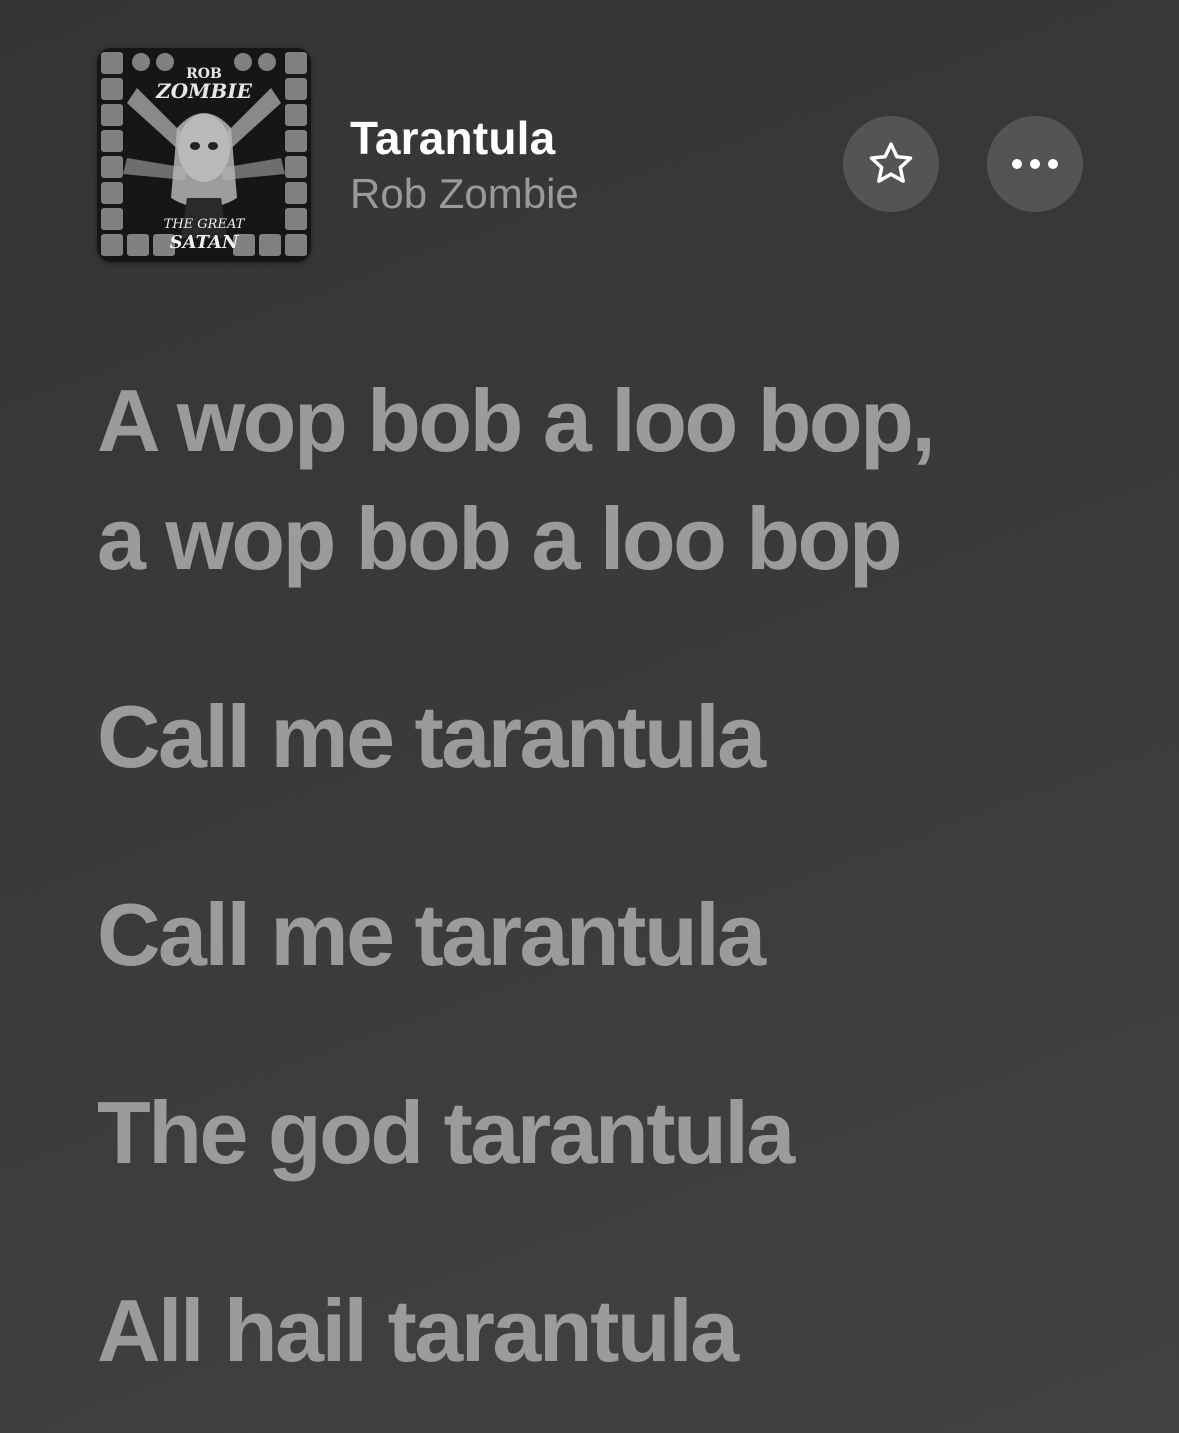 Image resolution: width=1179 pixels, height=1433 pixels. Describe the element at coordinates (597, 480) in the screenshot. I see `lyric-line: A wop bob a loo bop, a wop bob a loo bop` at that location.